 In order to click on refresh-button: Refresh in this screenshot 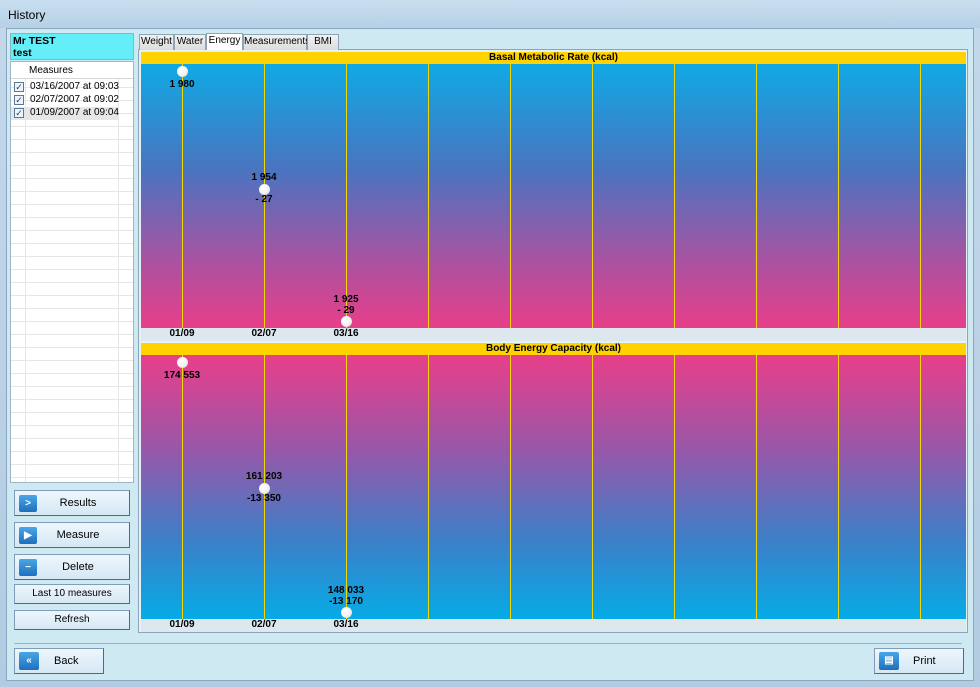, I will do `click(72, 620)`.